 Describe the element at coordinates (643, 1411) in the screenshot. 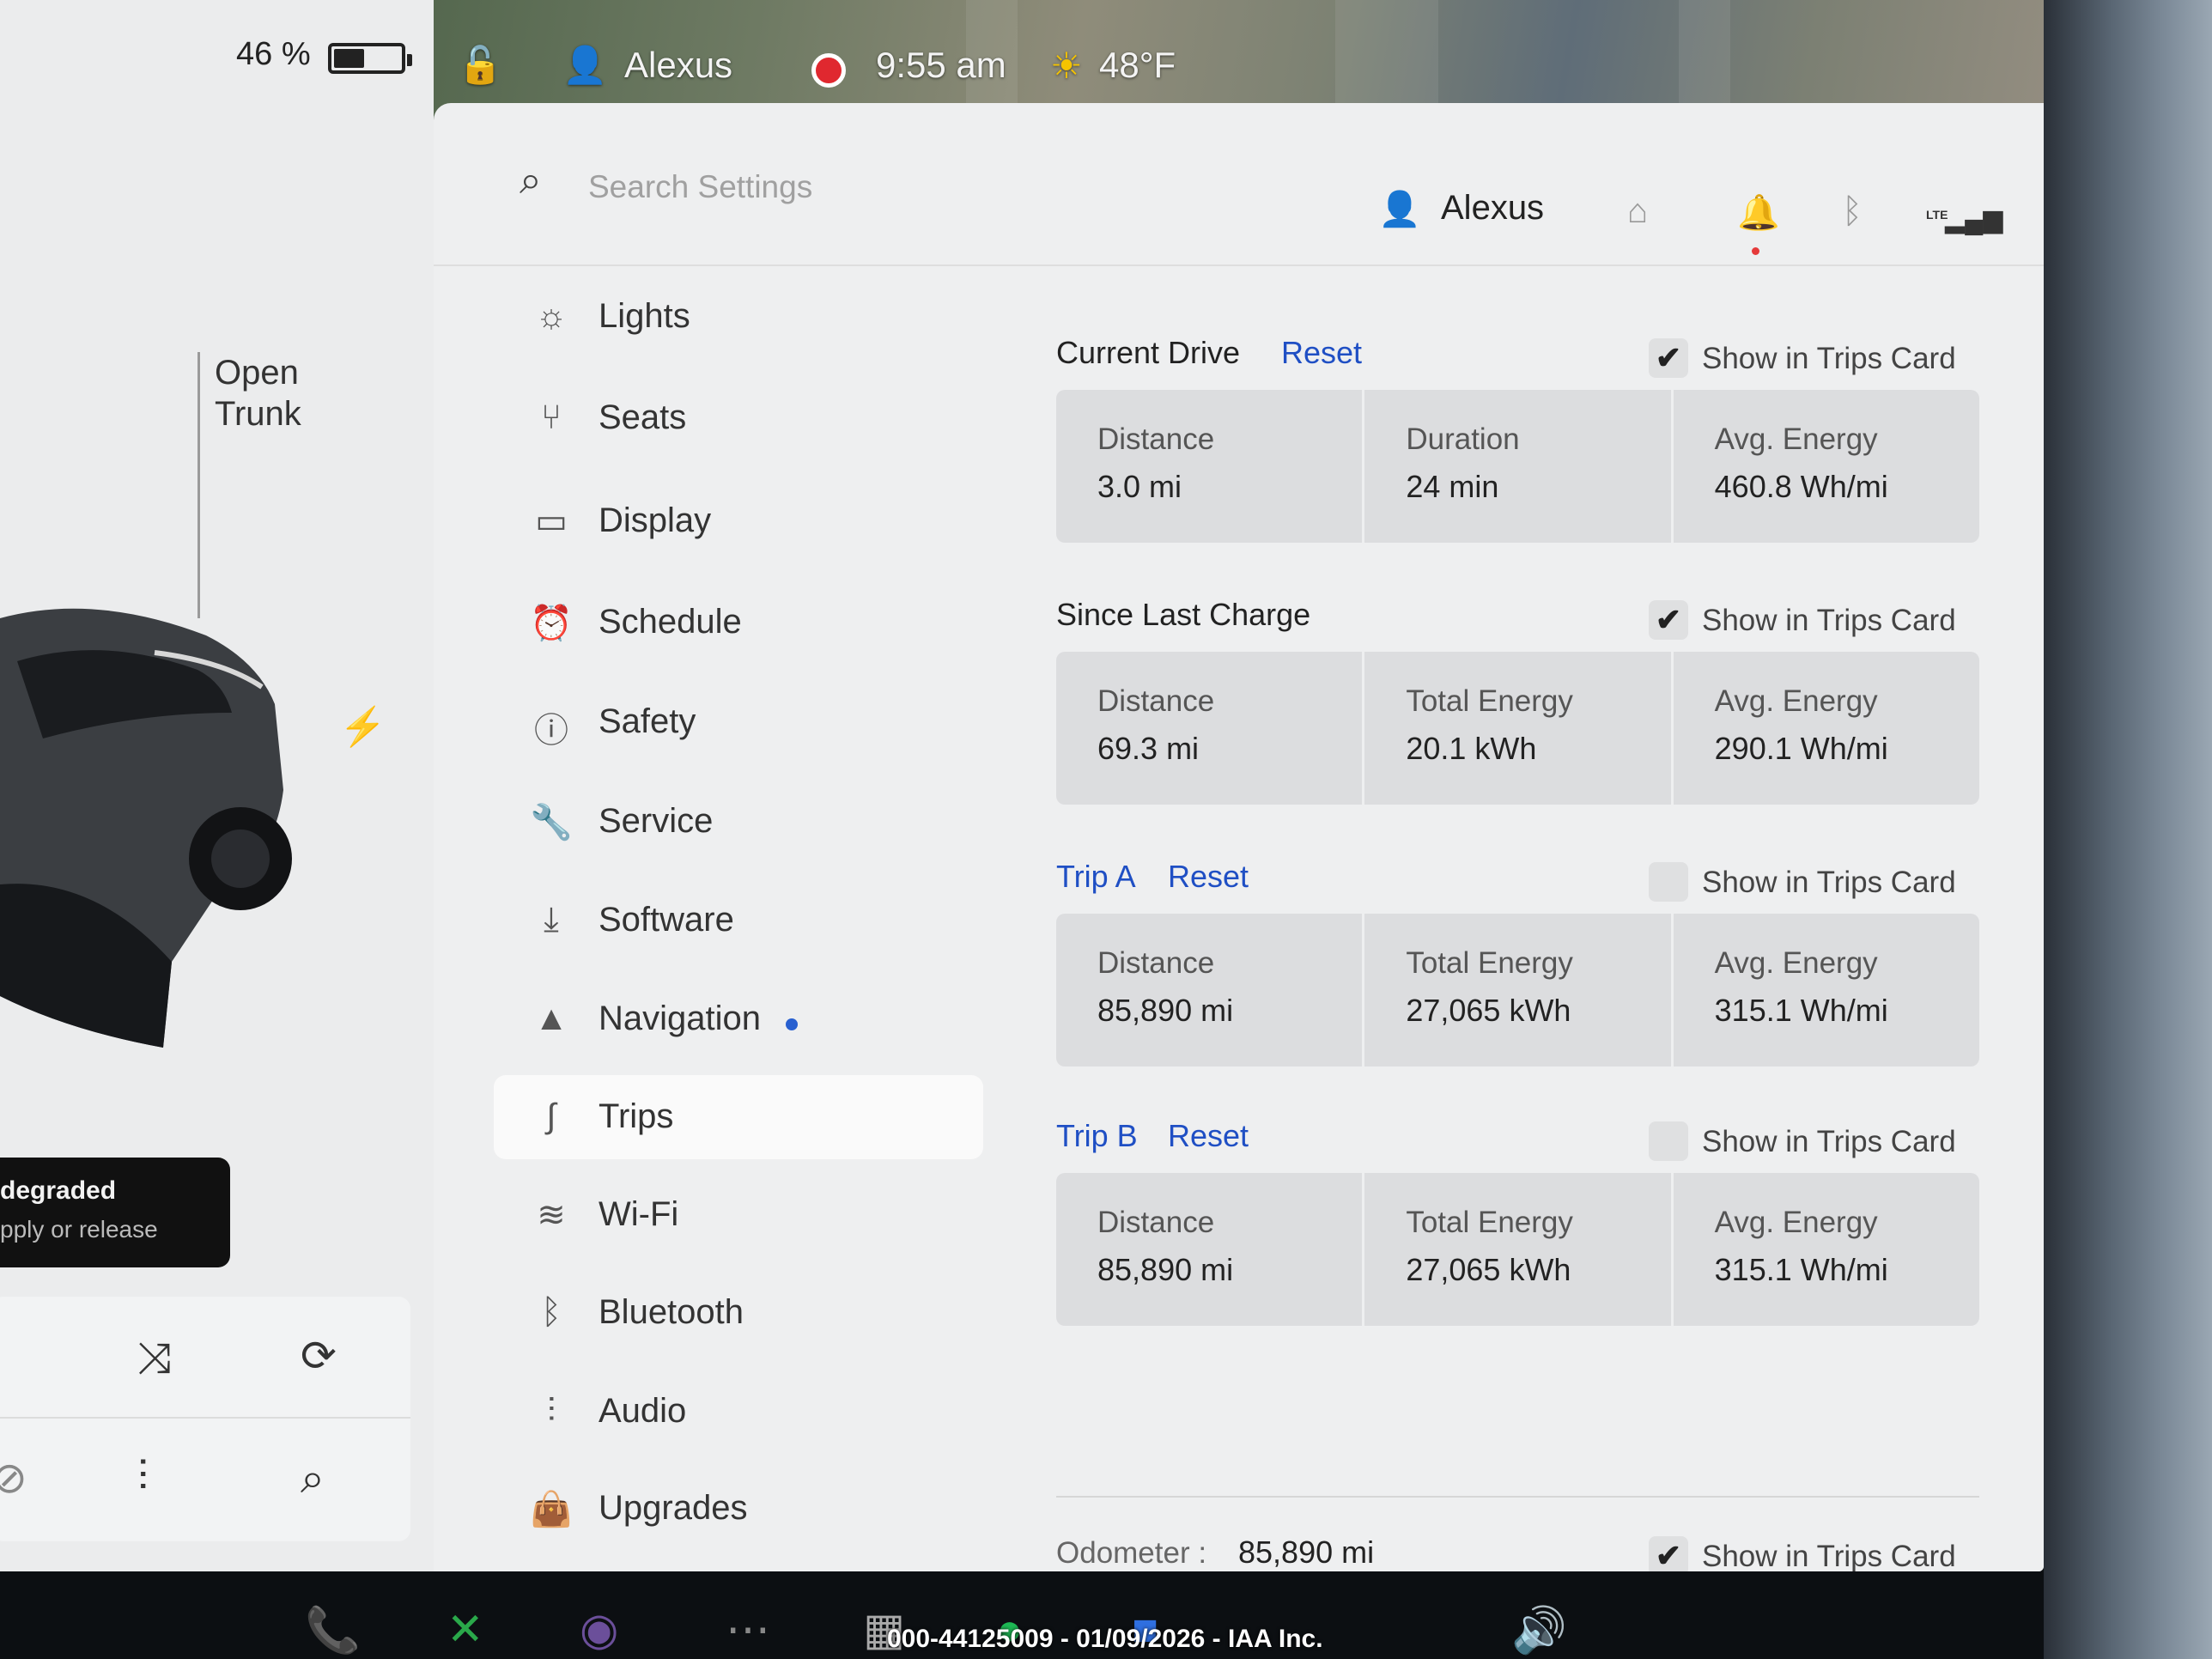

I see `menu-item-label: Audio` at that location.